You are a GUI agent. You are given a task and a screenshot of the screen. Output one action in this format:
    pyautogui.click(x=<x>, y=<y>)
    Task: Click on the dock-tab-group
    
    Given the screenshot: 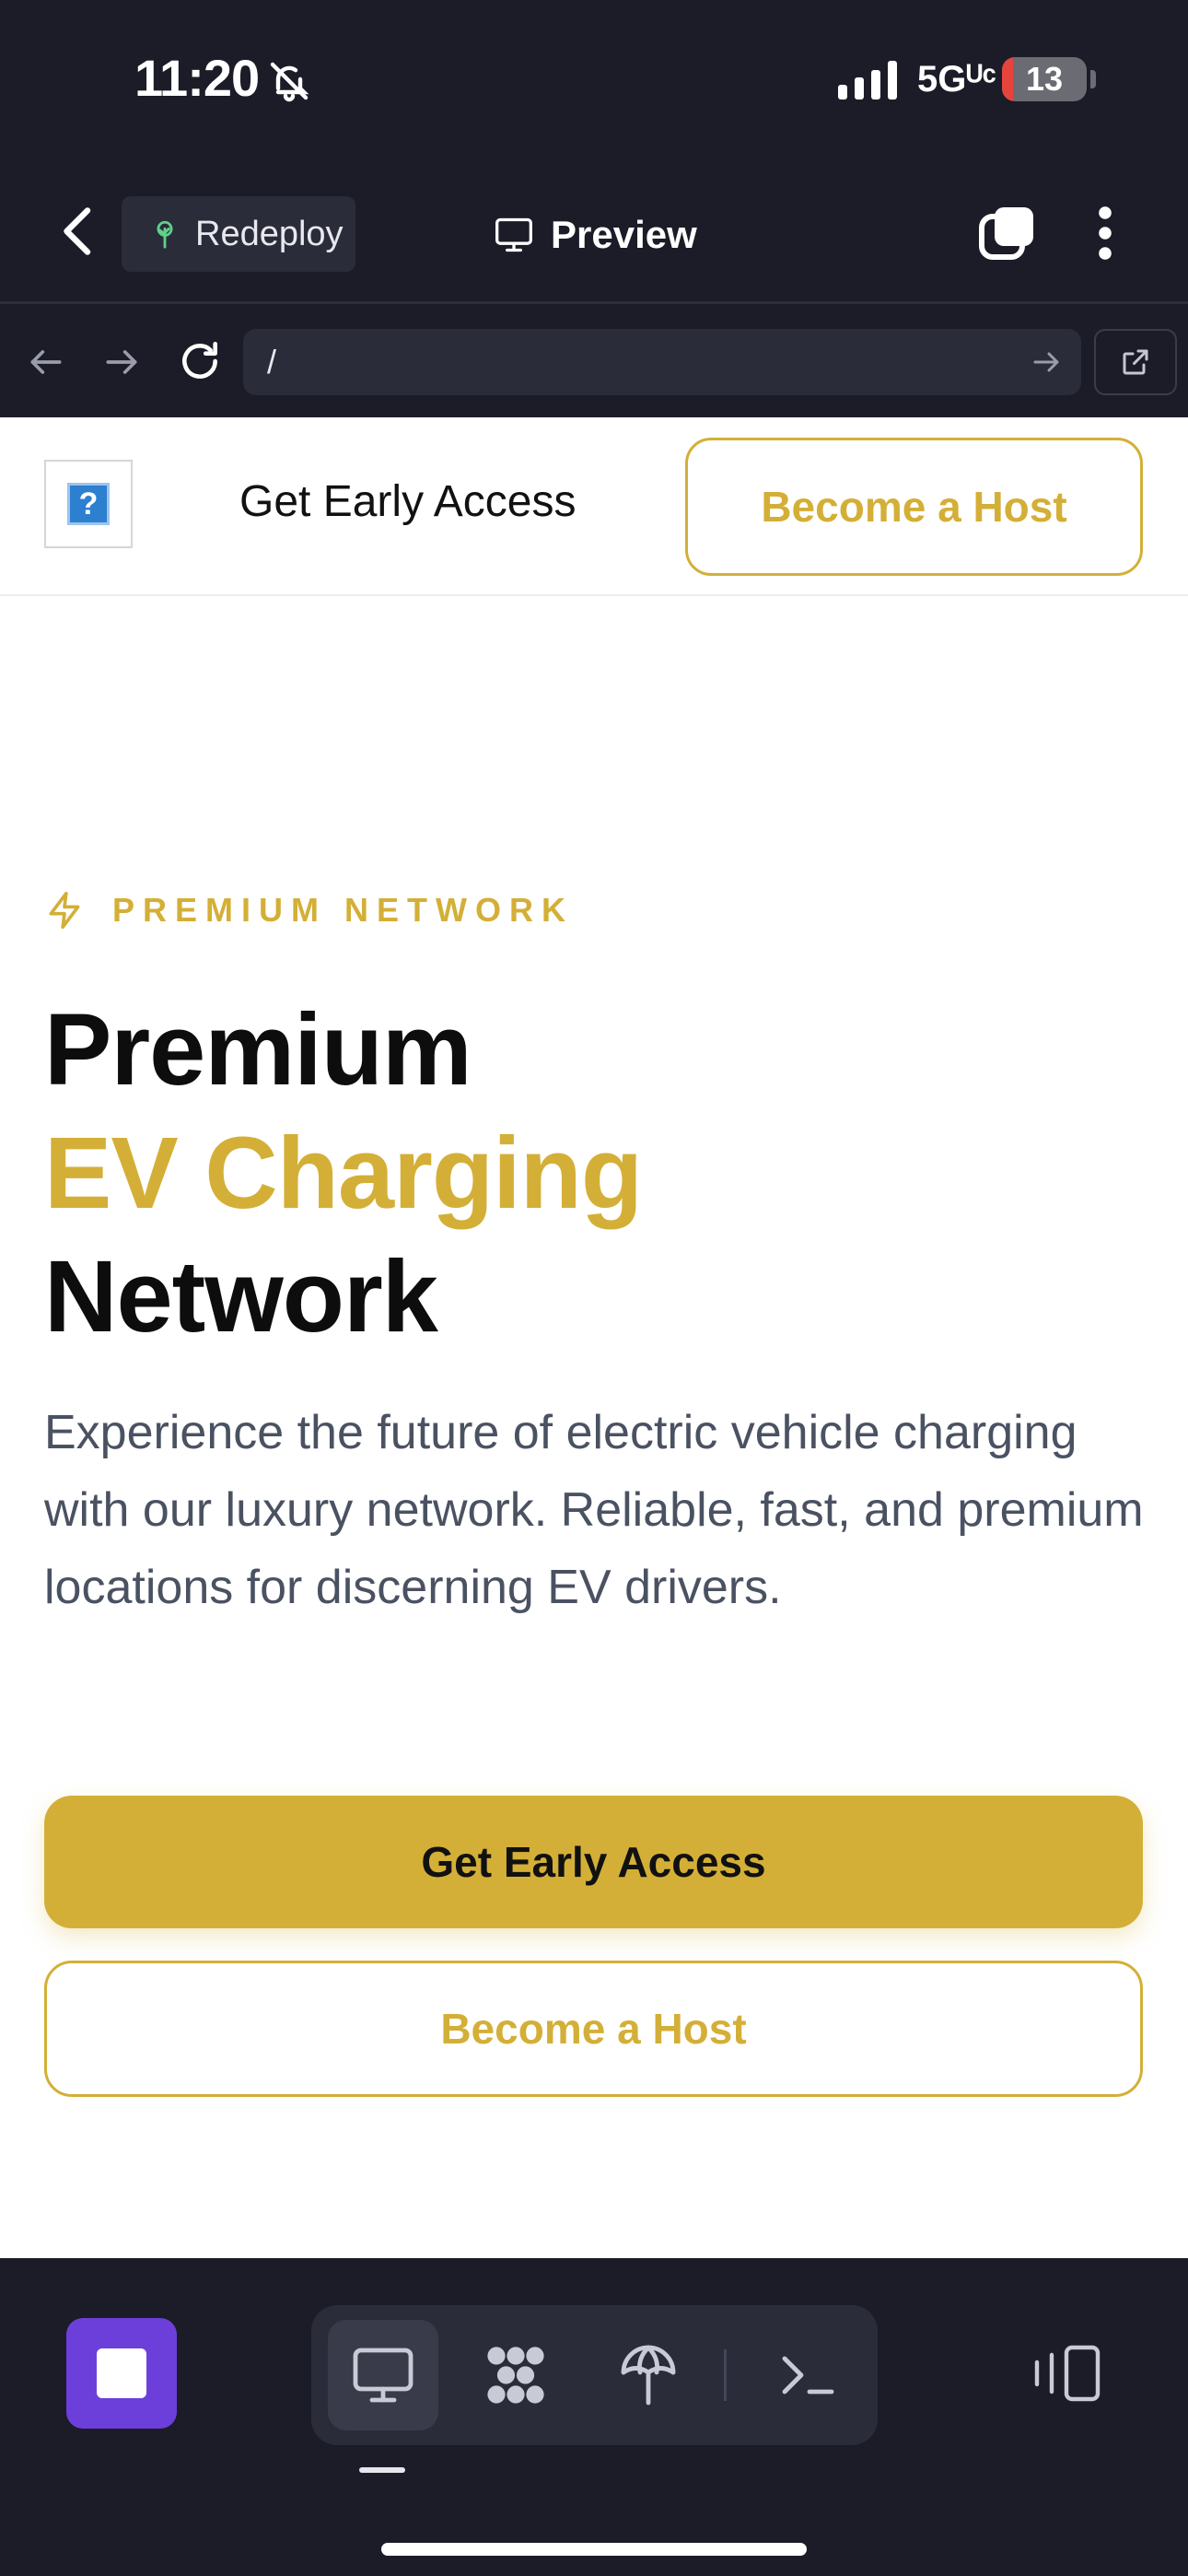 What is the action you would take?
    pyautogui.click(x=594, y=2375)
    